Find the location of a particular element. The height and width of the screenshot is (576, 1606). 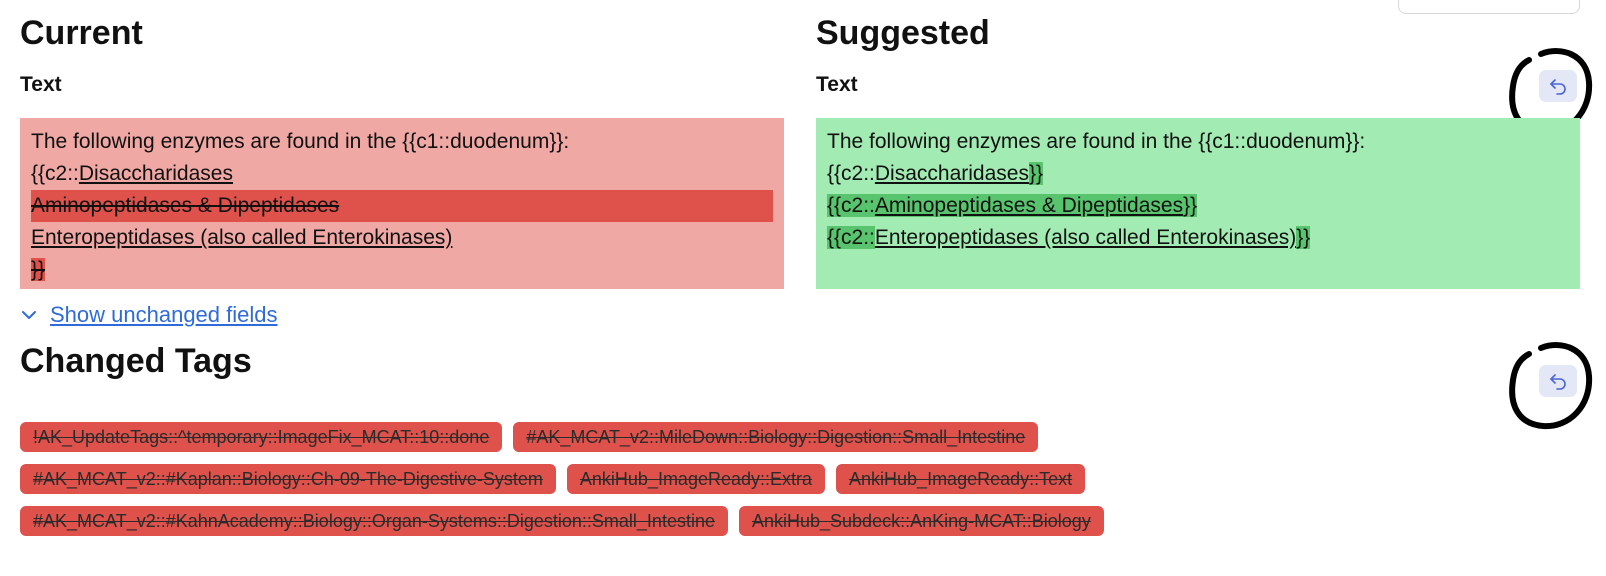

suggested-line-3-suffix: }} is located at coordinates (1190, 205).